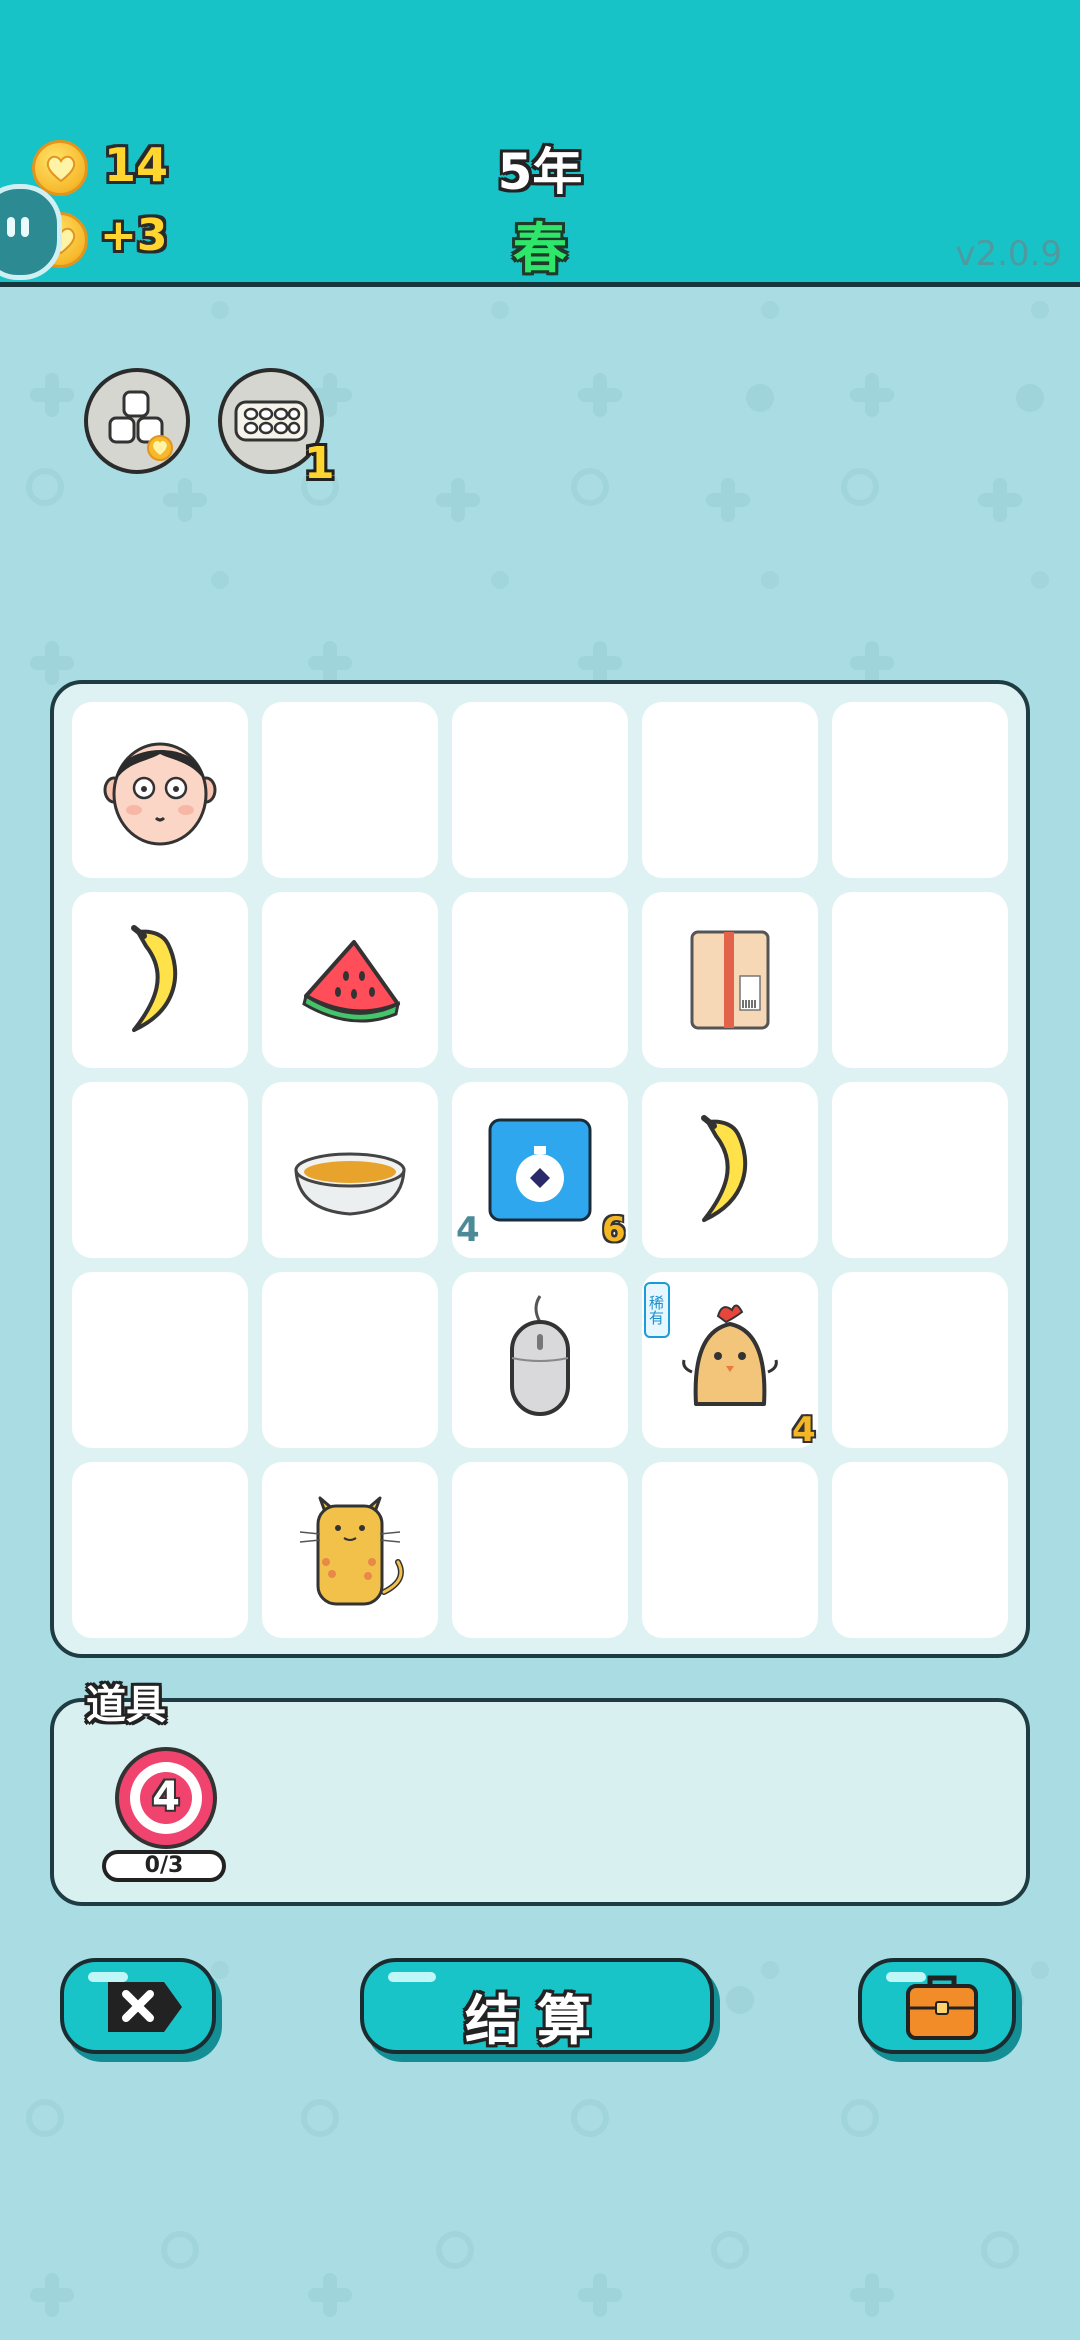  I want to click on bowl-icon, so click(350, 1184).